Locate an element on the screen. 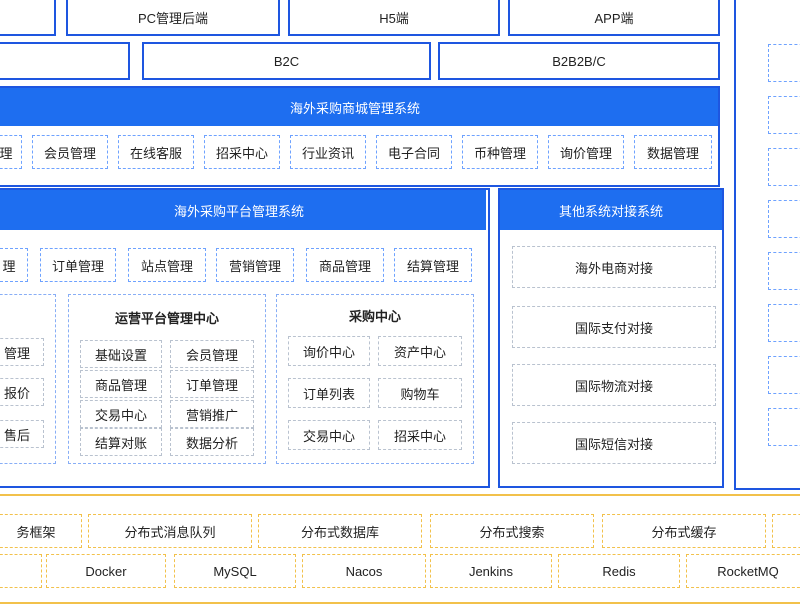 The image size is (800, 604). pc-admin-box: PC管理后端 is located at coordinates (173, 18).